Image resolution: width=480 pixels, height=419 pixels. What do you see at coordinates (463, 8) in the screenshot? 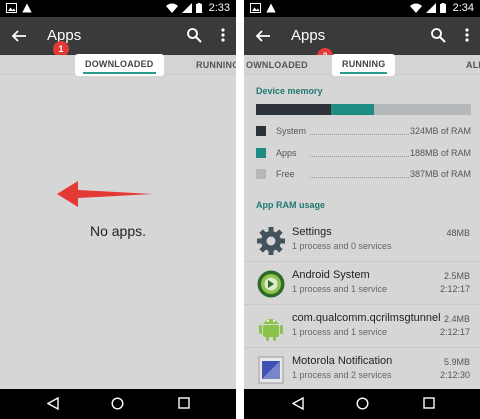
I see `status-clock: 2:34` at bounding box center [463, 8].